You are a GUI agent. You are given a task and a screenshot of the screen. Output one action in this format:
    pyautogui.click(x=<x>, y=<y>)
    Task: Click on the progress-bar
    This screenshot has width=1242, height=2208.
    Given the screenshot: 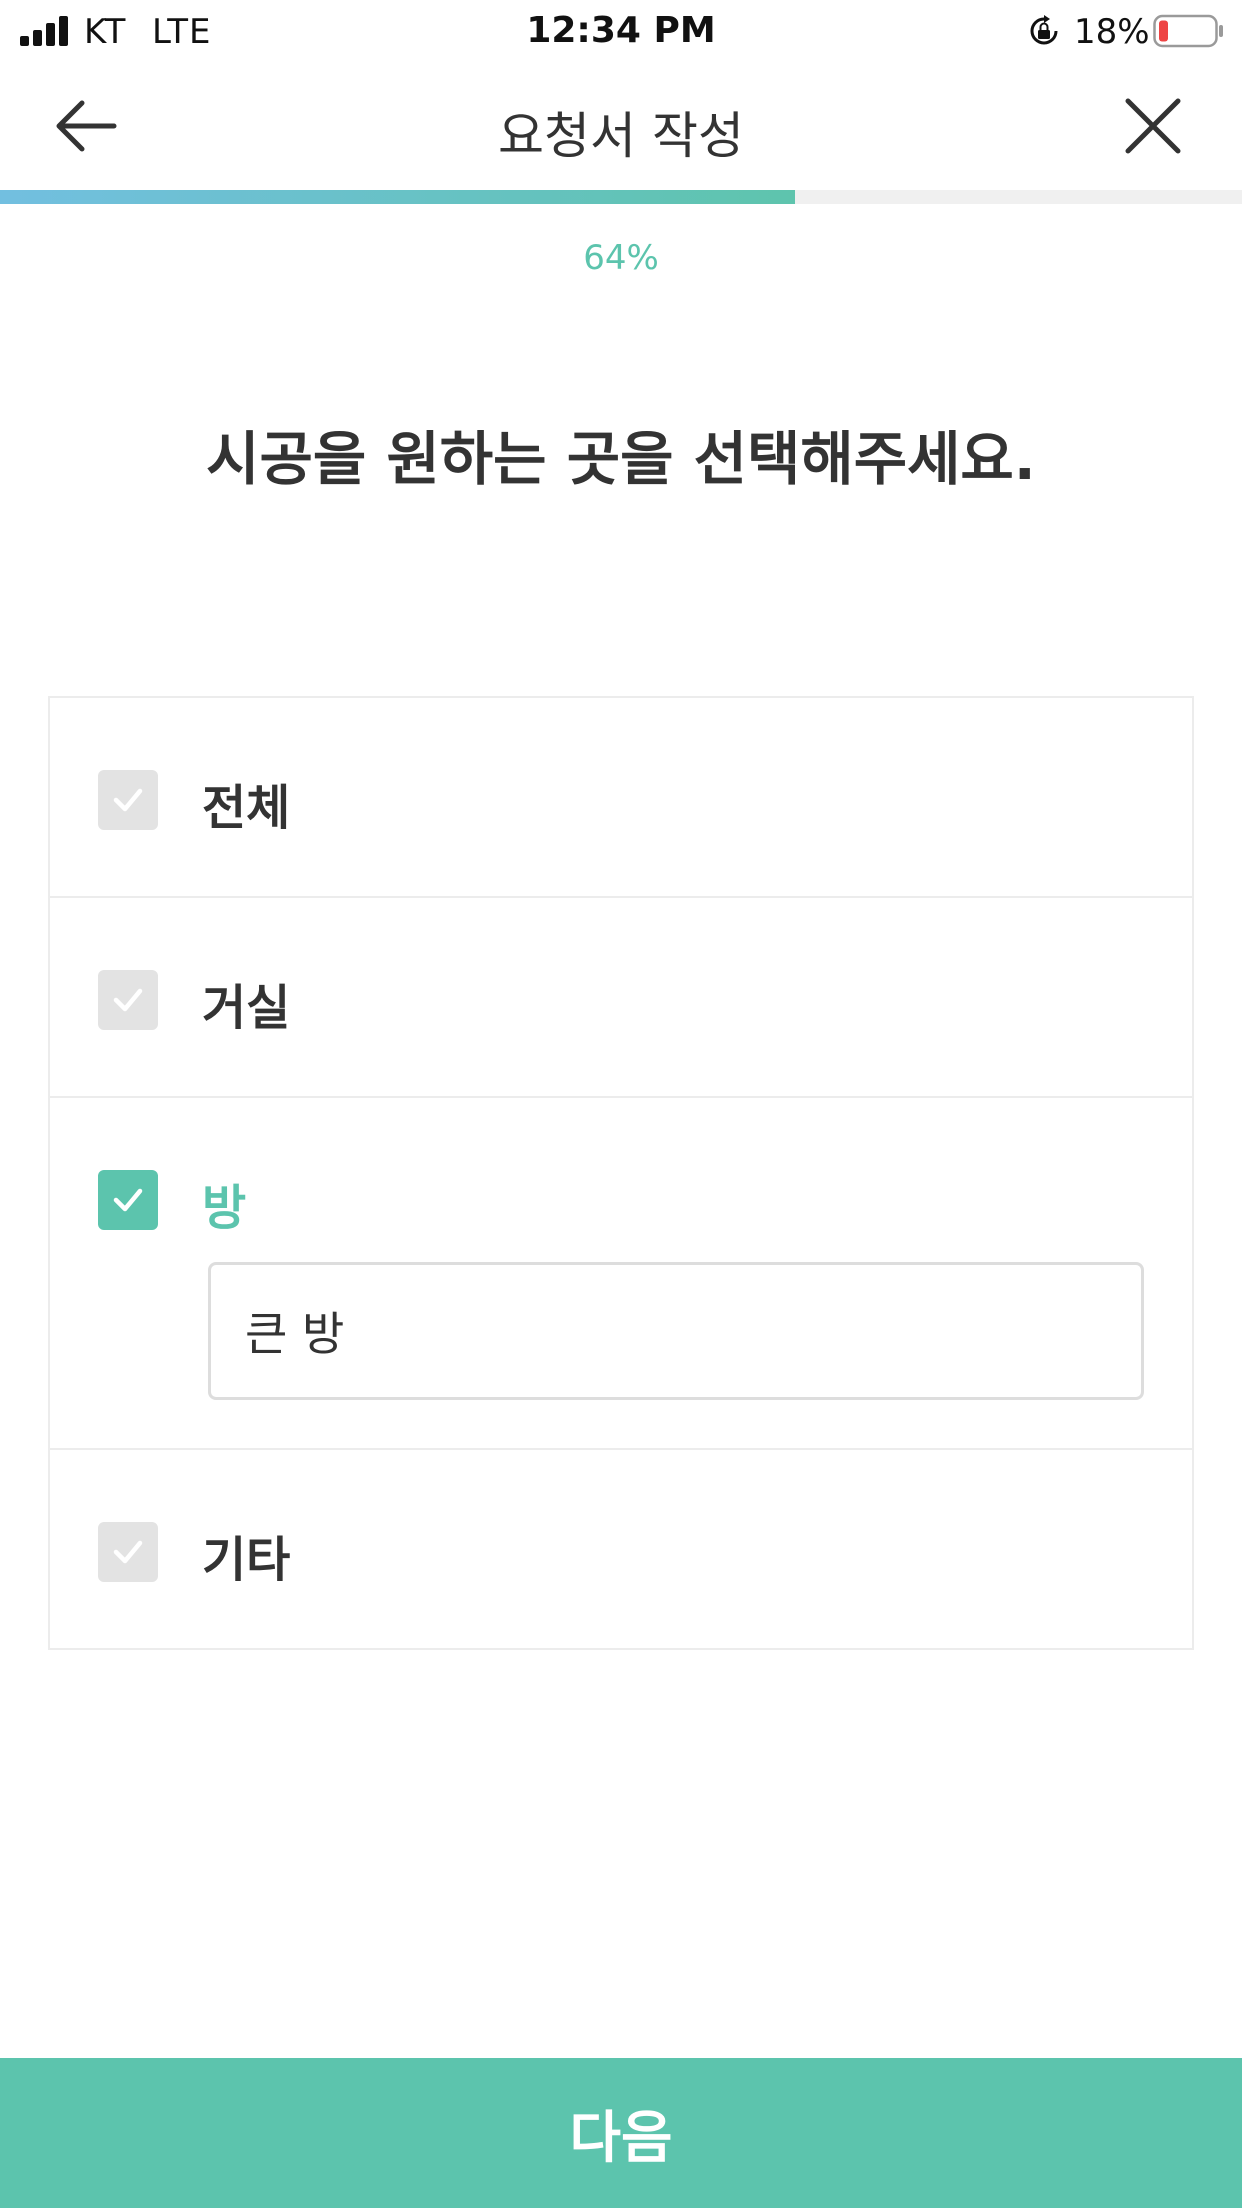 What is the action you would take?
    pyautogui.click(x=621, y=197)
    